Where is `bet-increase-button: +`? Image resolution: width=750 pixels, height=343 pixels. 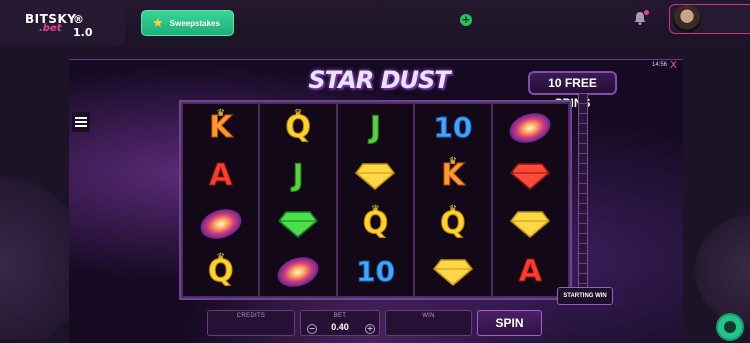
bet-increase-button: + is located at coordinates (370, 329).